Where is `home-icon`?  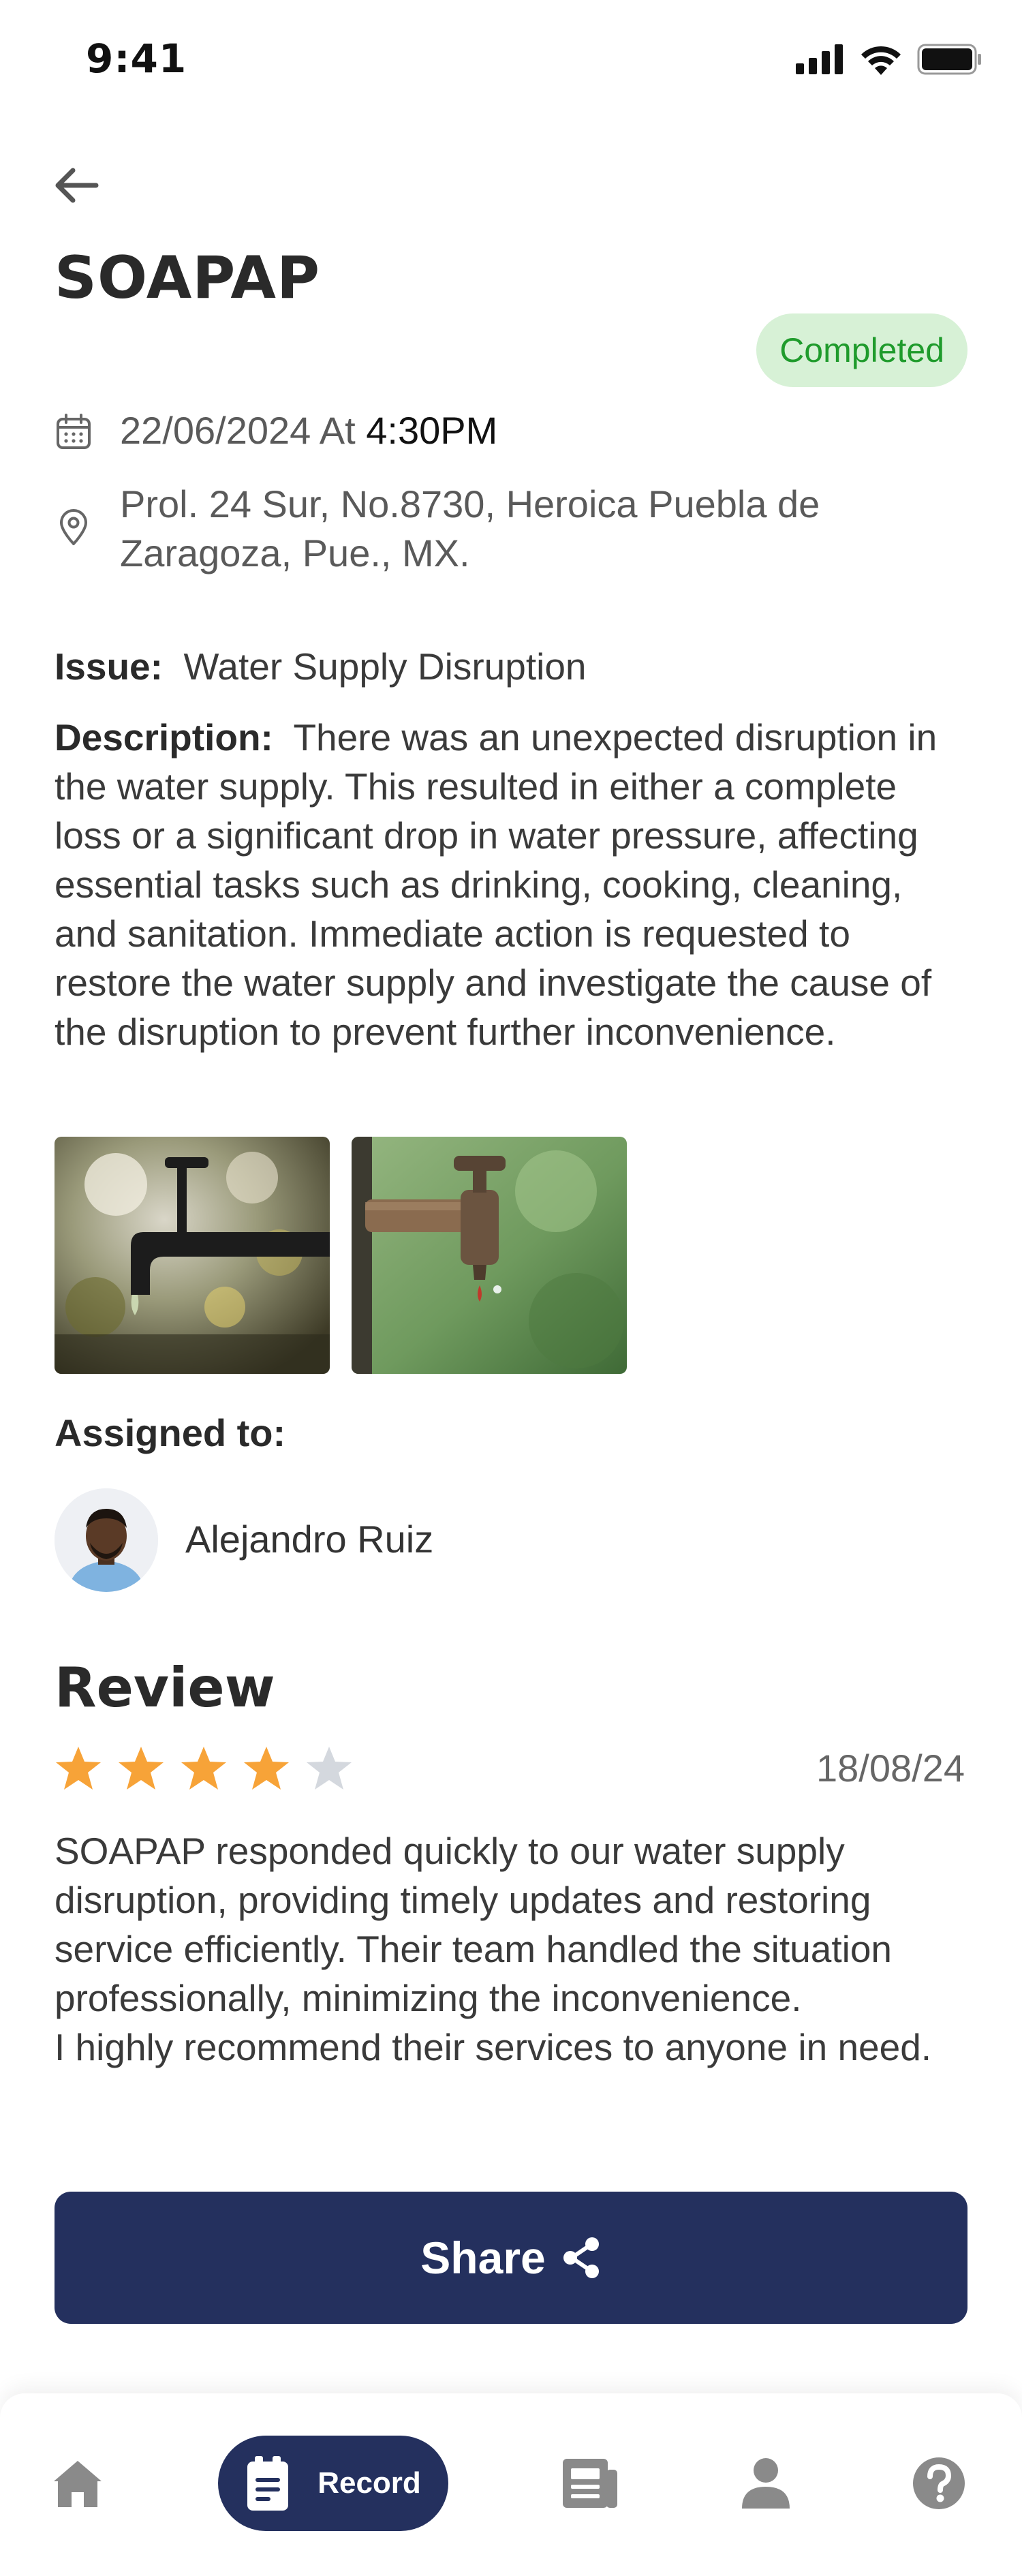 home-icon is located at coordinates (78, 2484).